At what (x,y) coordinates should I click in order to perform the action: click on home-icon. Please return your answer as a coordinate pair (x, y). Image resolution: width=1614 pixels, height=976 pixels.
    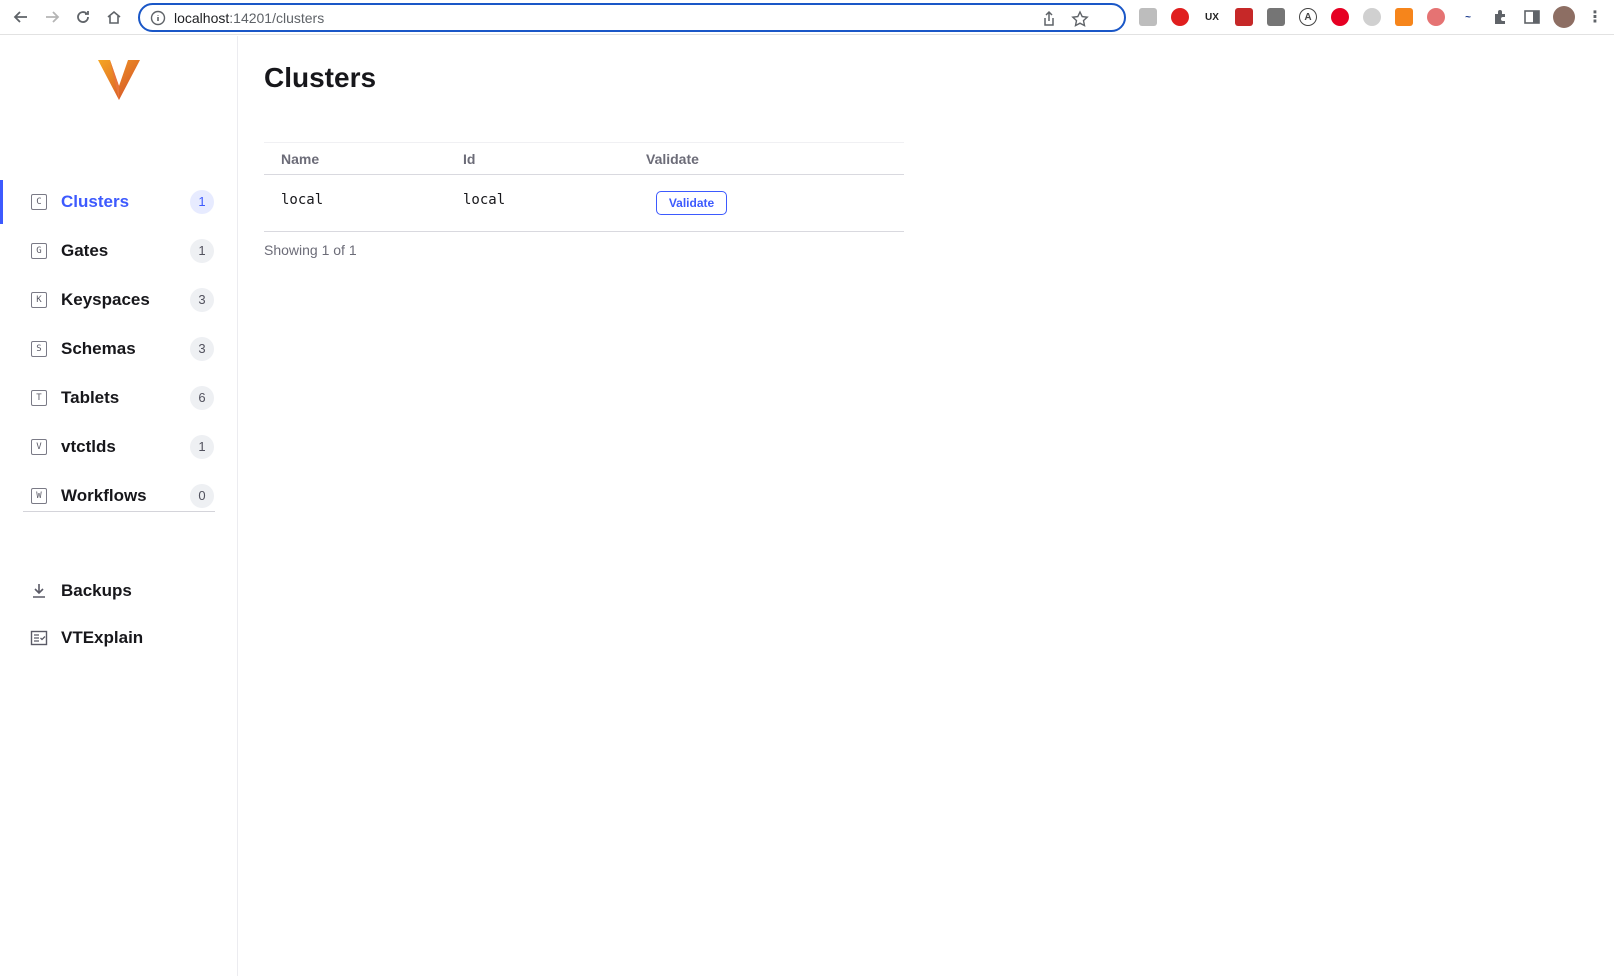
    Looking at the image, I should click on (114, 17).